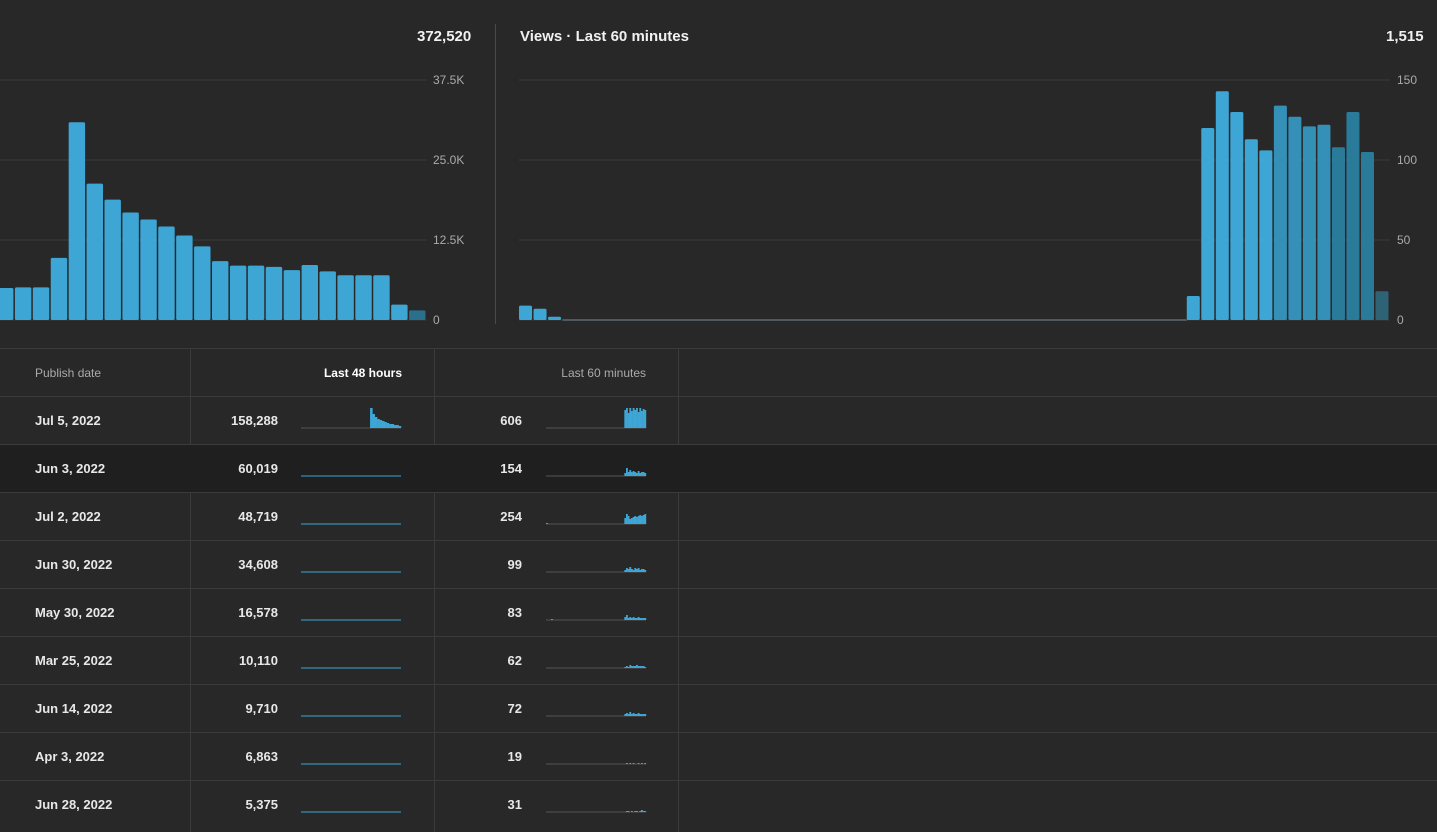 The image size is (1437, 832). Describe the element at coordinates (540, 372) in the screenshot. I see `header-last-60-minutes: Last 60 minutes` at that location.